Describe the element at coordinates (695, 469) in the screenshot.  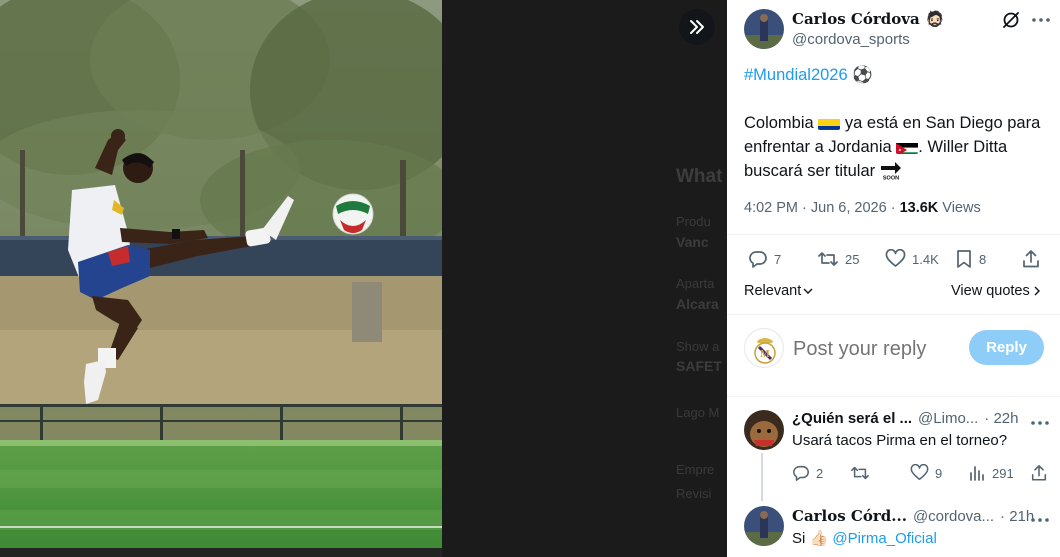
I see `background-row-label: Empre` at that location.